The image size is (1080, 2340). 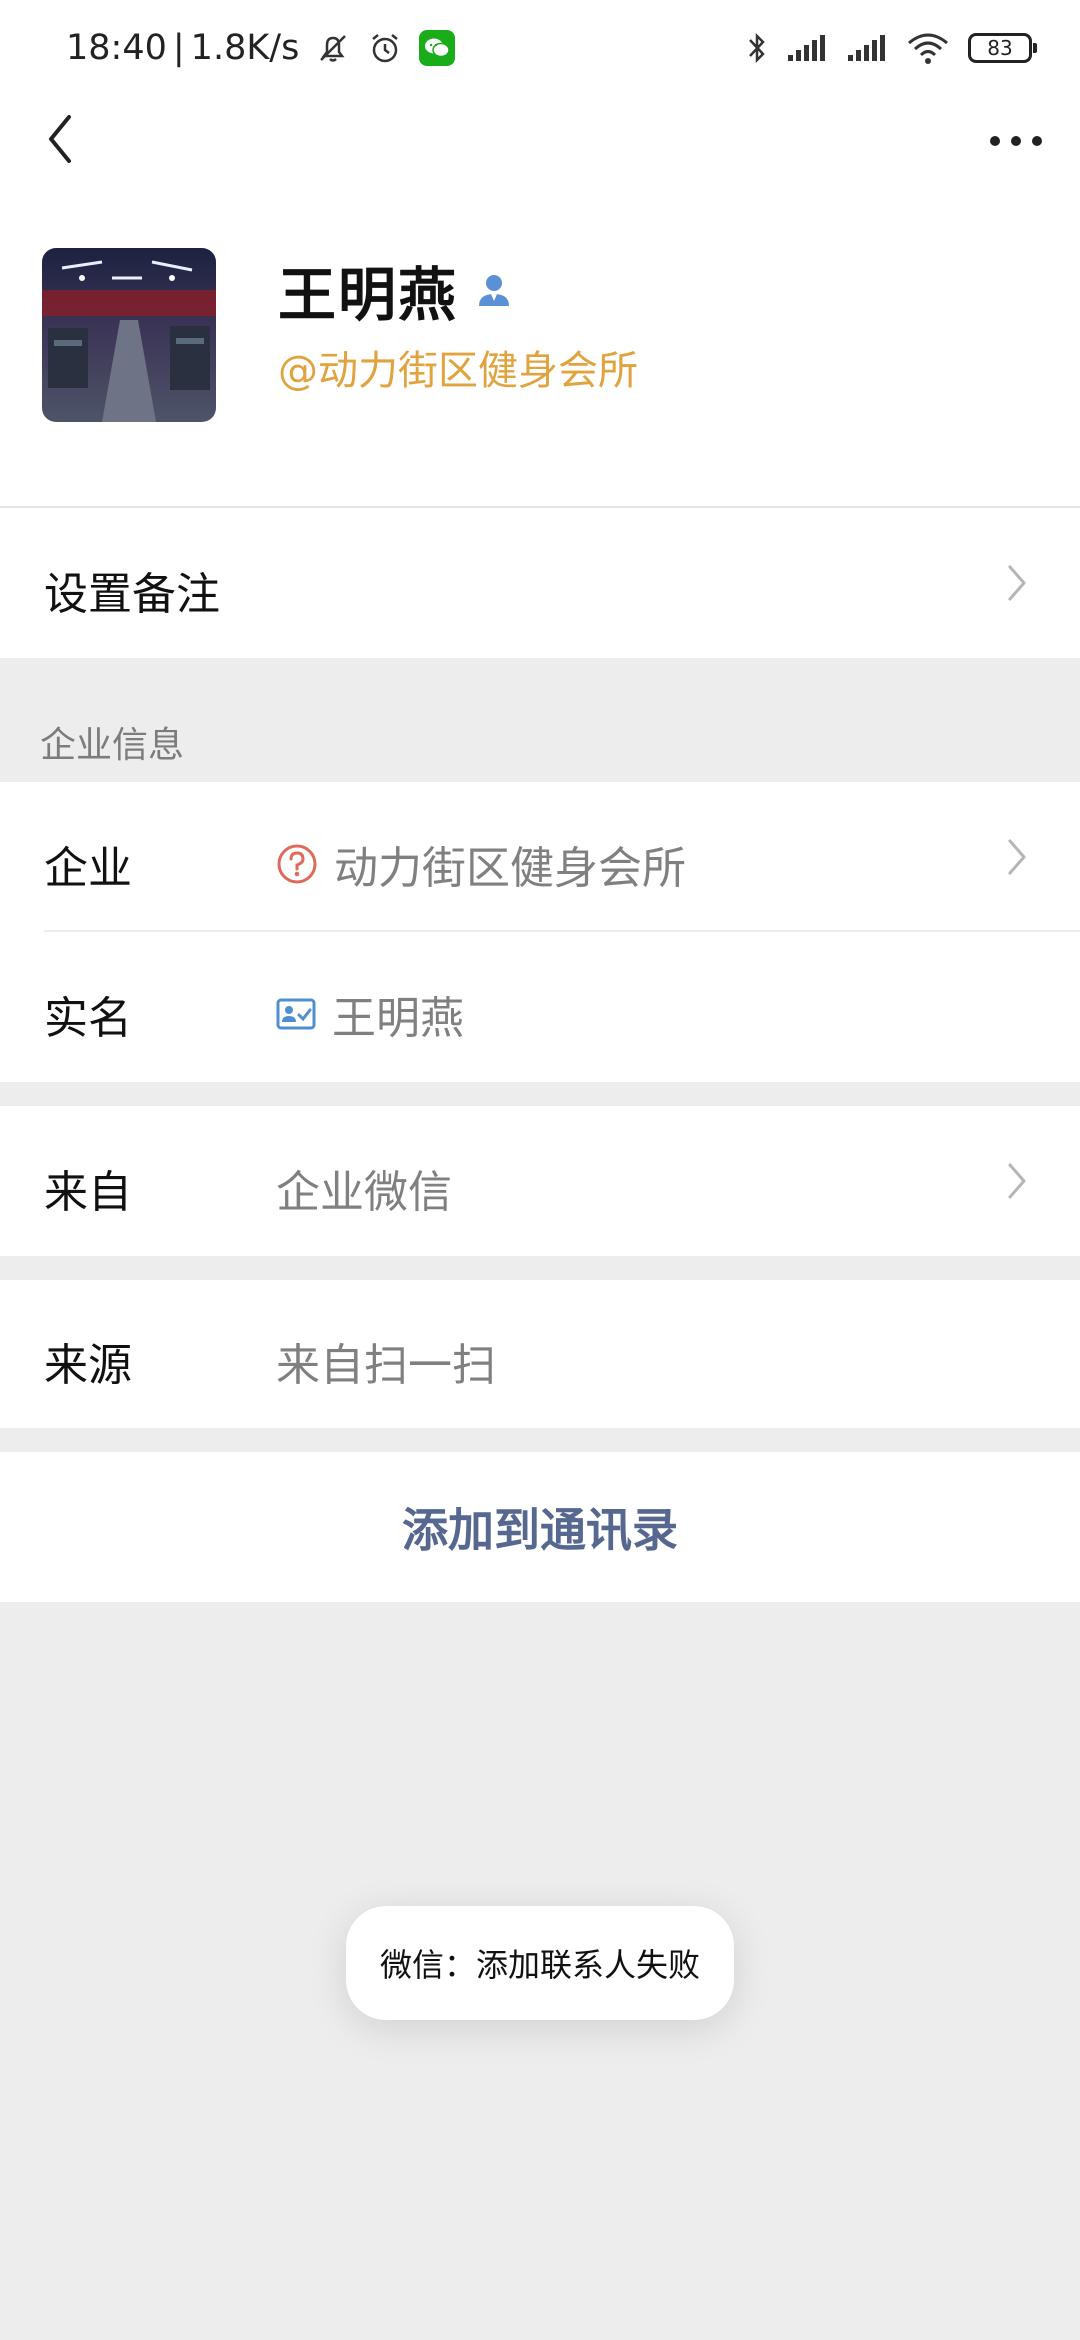 I want to click on real-name-value-wrap: 王明燕, so click(x=370, y=1014).